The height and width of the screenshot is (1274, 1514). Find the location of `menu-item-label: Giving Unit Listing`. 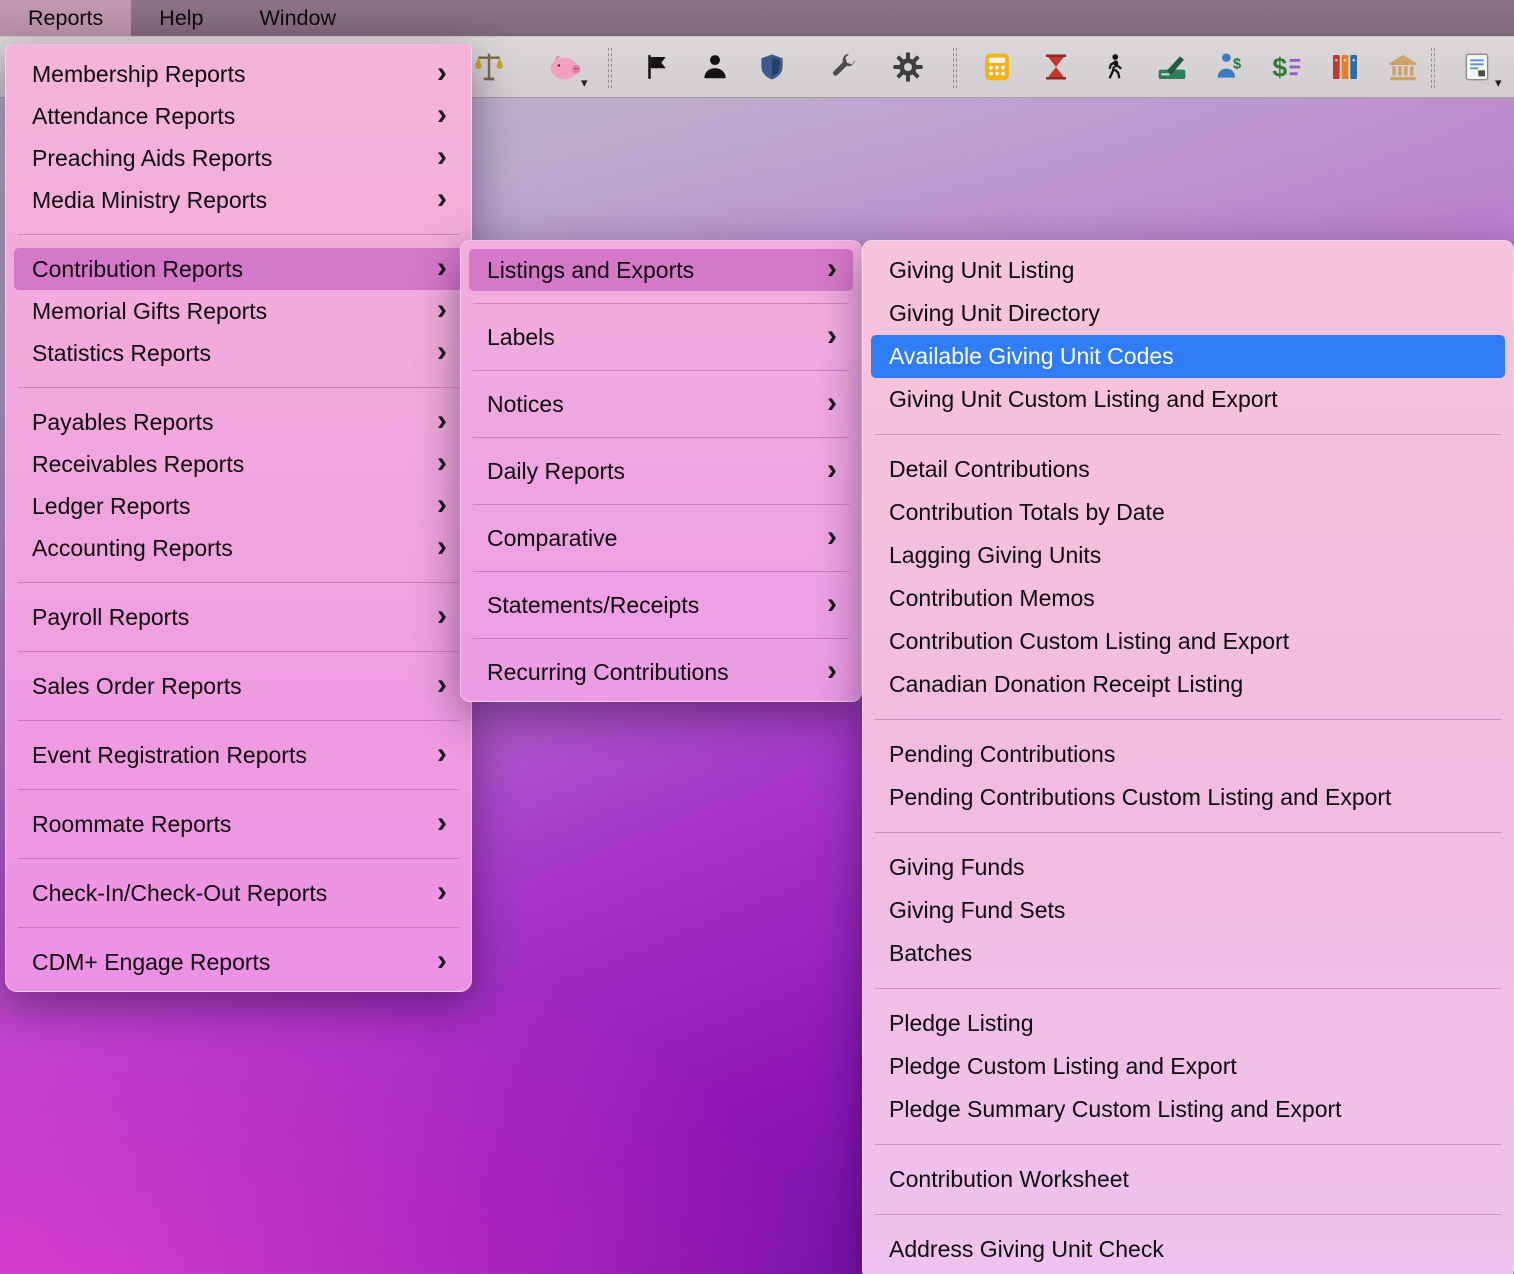

menu-item-label: Giving Unit Listing is located at coordinates (982, 270).